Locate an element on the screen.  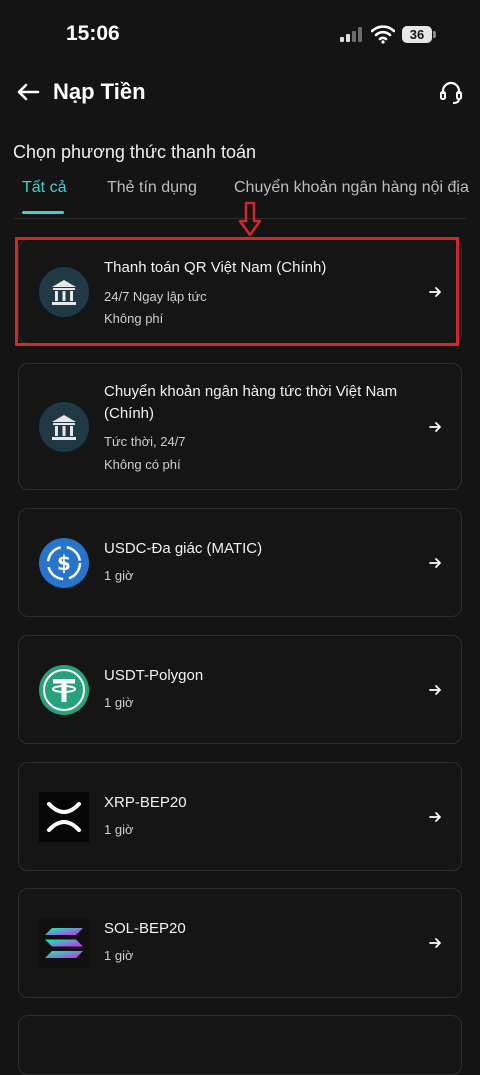
page-title: Nạp Tiền is located at coordinates (99, 91).